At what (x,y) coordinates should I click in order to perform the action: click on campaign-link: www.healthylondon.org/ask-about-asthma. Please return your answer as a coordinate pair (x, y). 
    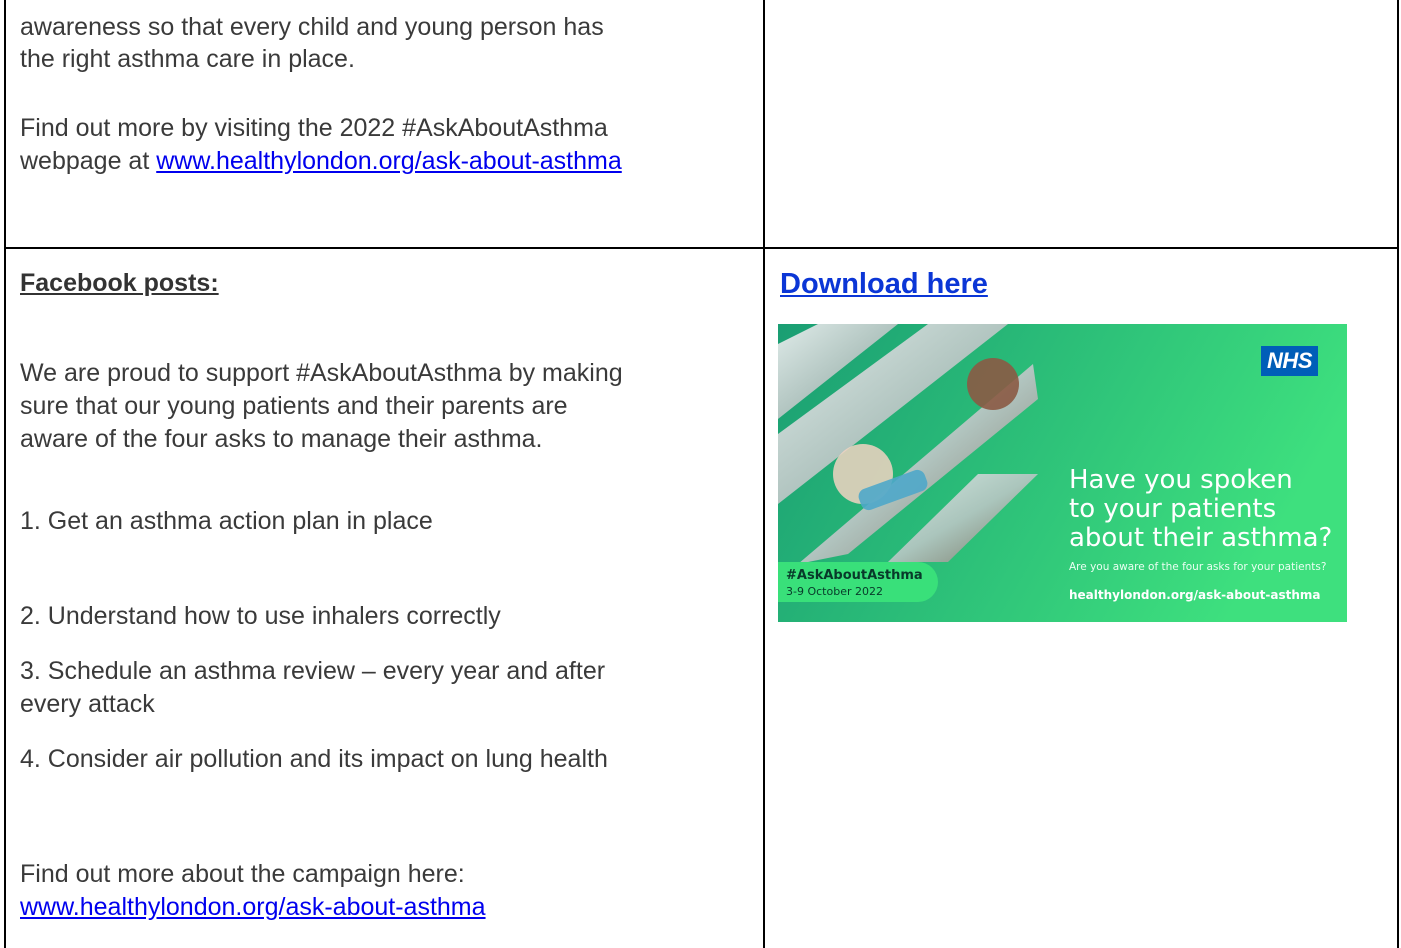
    Looking at the image, I should click on (253, 907).